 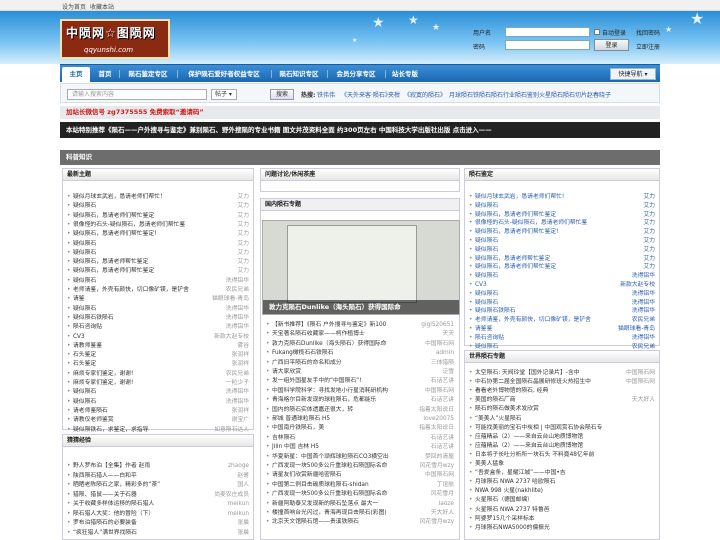 What do you see at coordinates (136, 299) in the screenshot?
I see `topic-title: 请鉴` at bounding box center [136, 299].